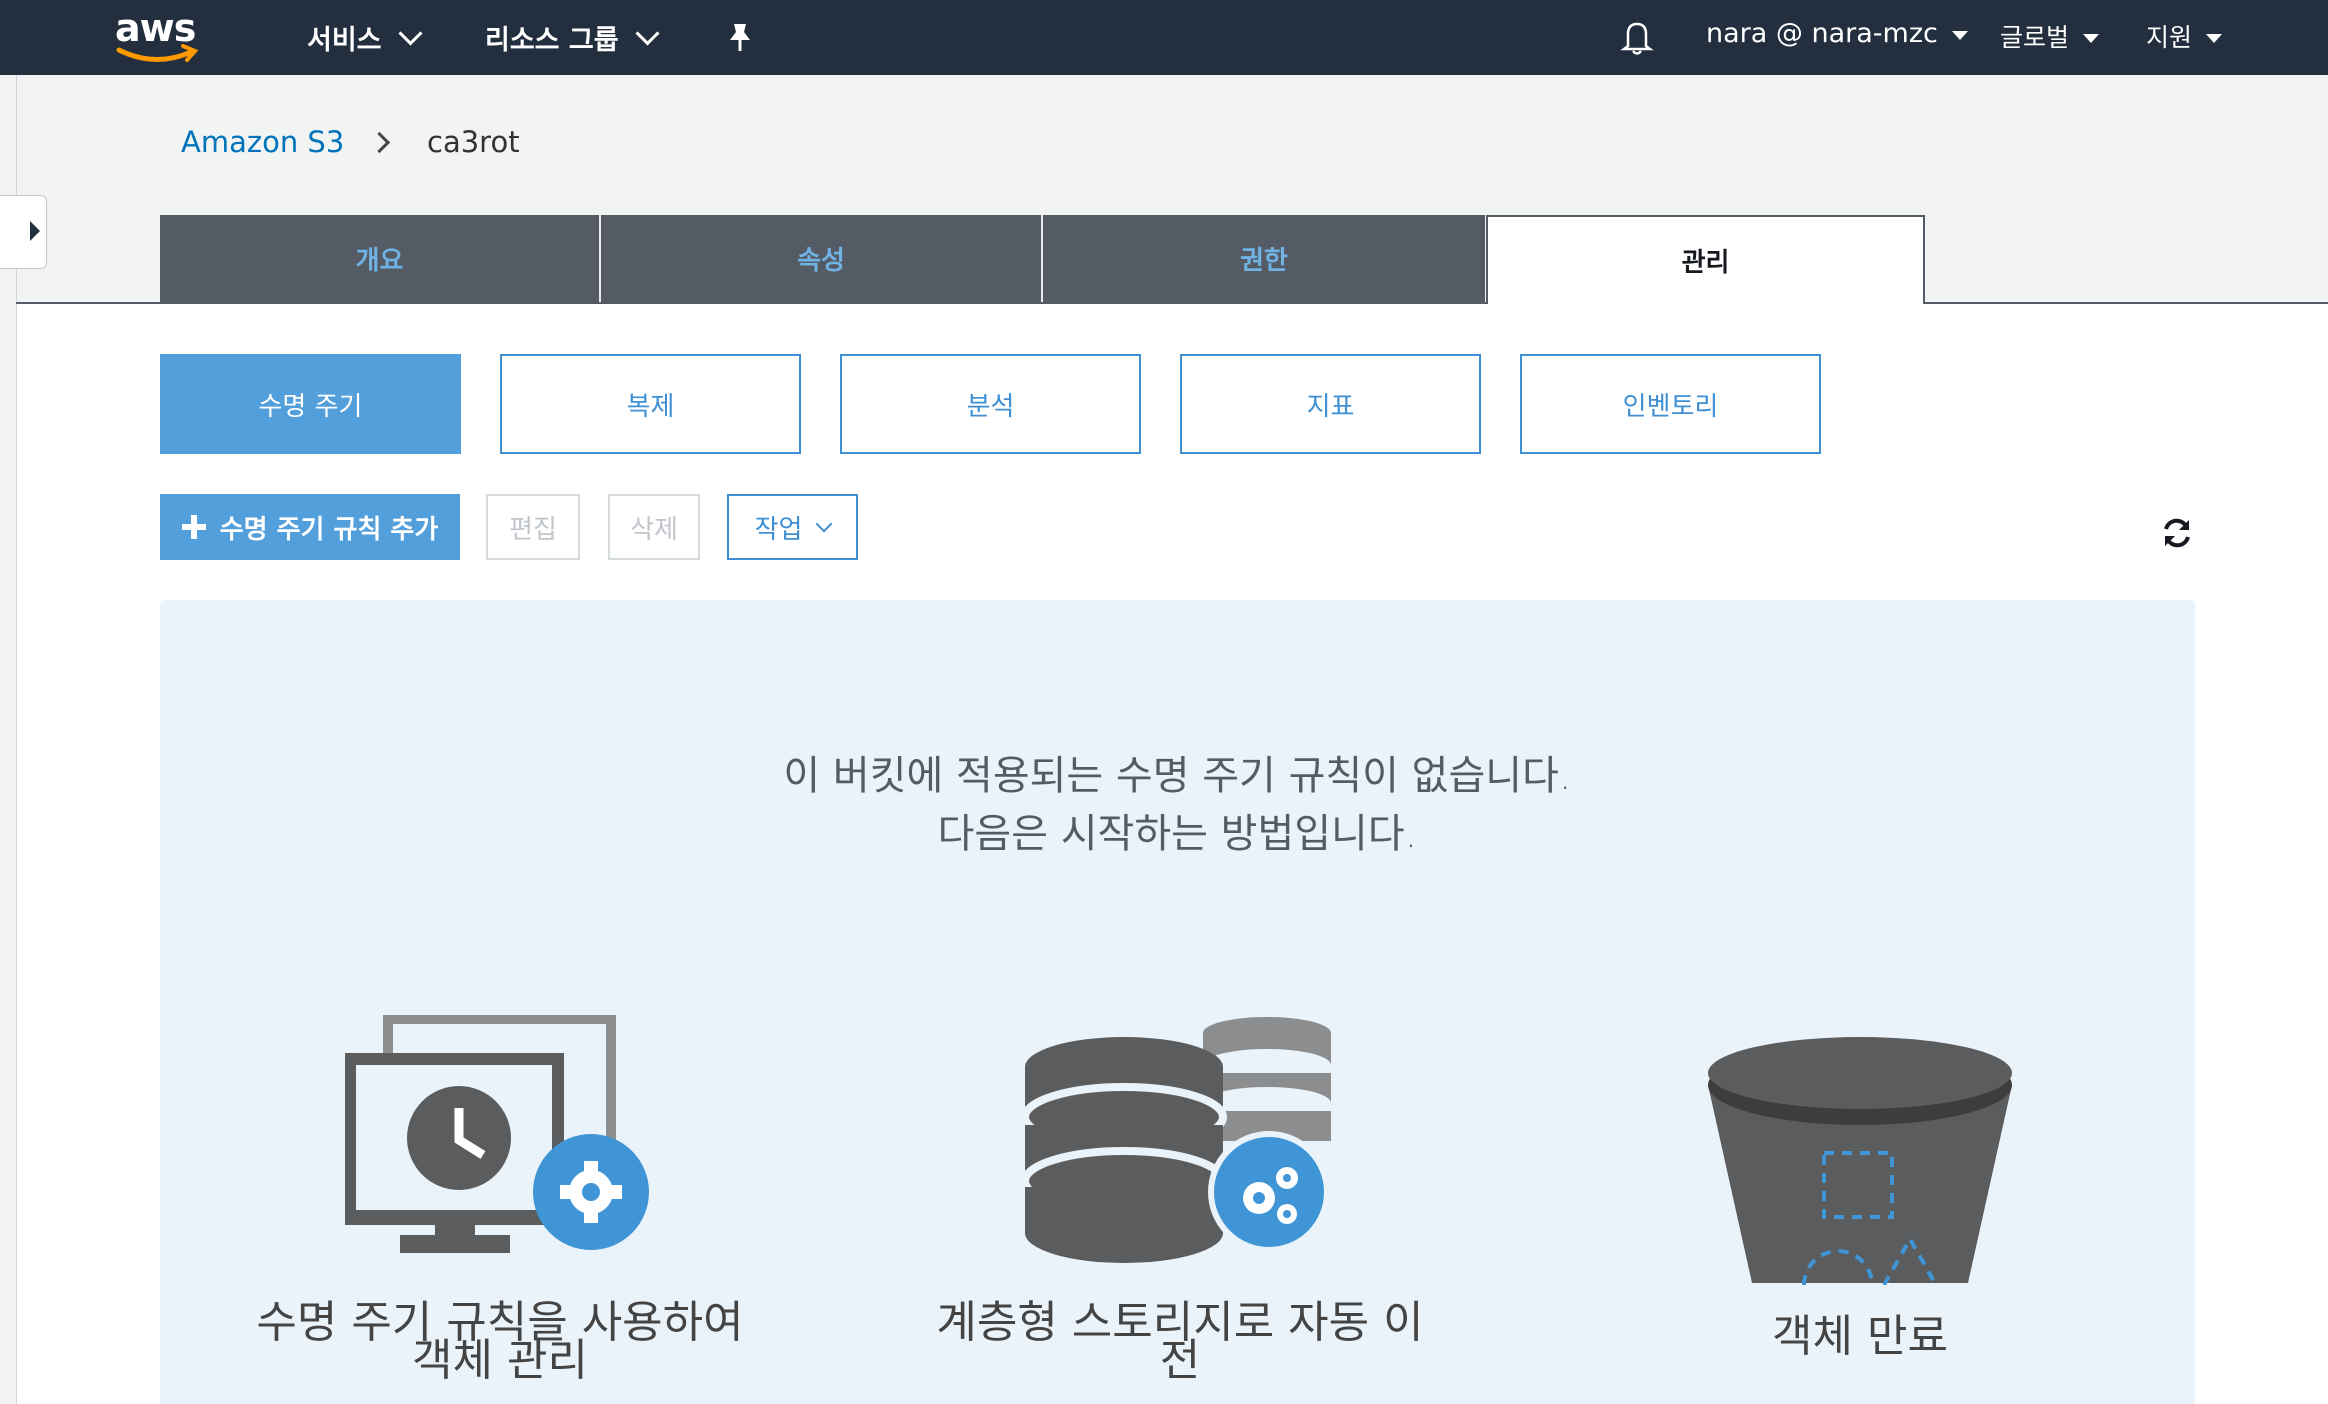  I want to click on feature-expiration-line-1: 객체 만료, so click(1860, 1336).